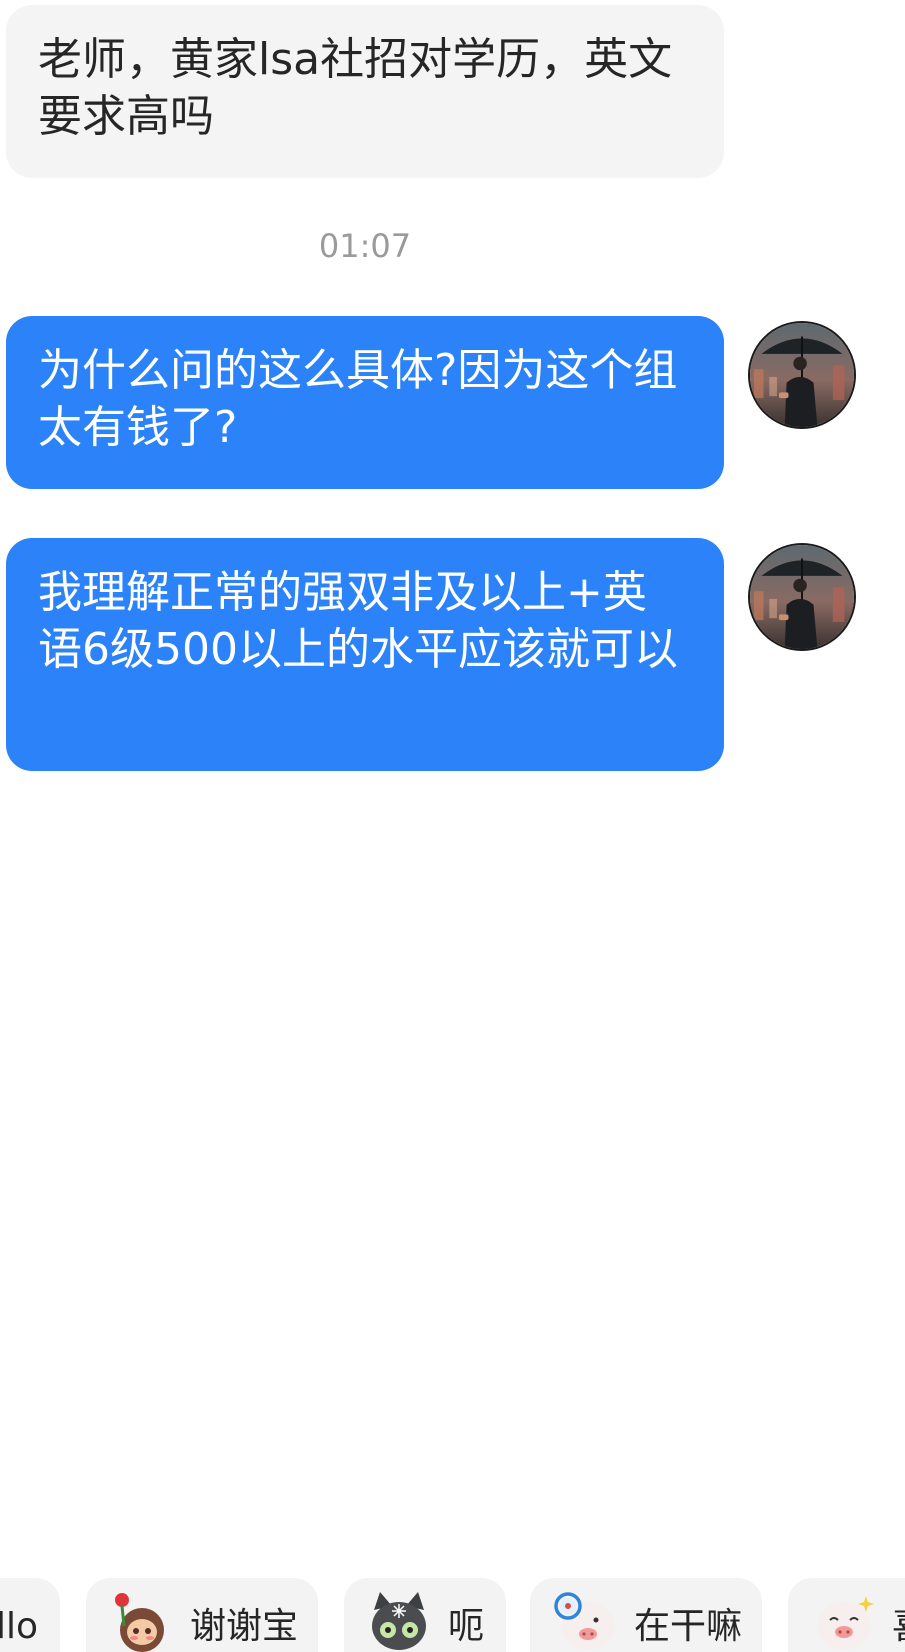  What do you see at coordinates (585, 1619) in the screenshot?
I see `pig-with-magnifier-sticker-icon` at bounding box center [585, 1619].